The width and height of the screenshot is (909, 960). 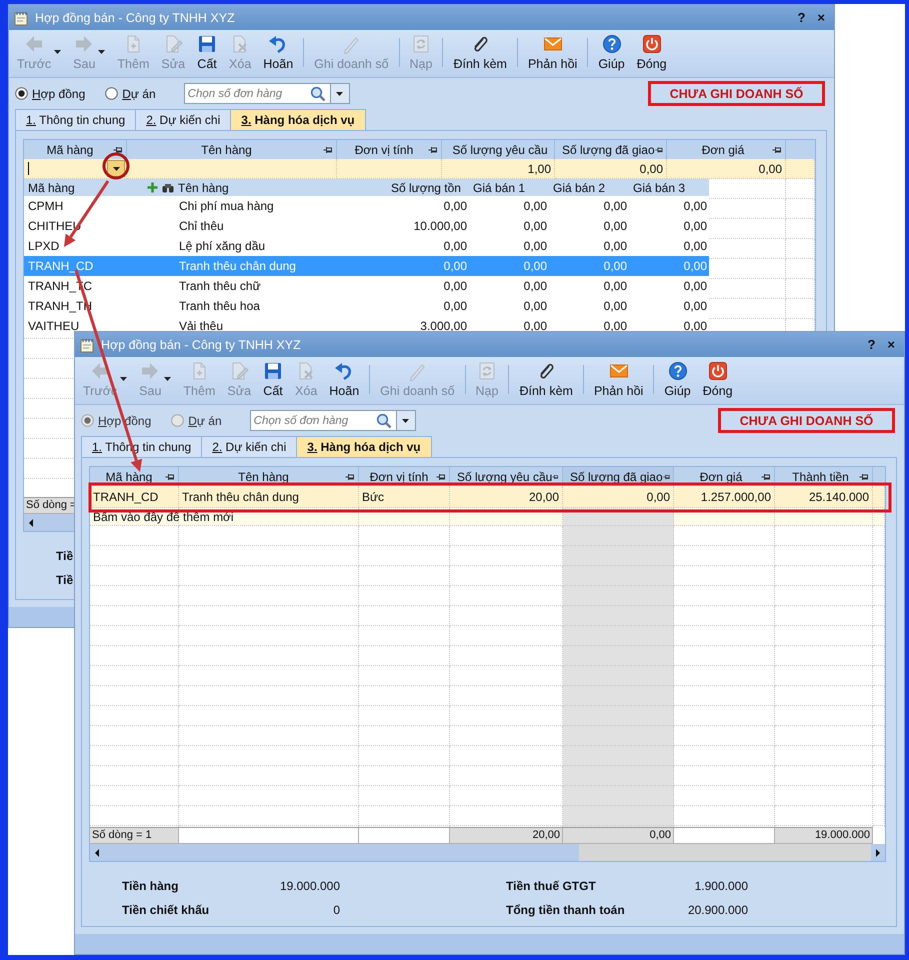 What do you see at coordinates (75, 119) in the screenshot?
I see `tab: 1. Thông tin chung` at bounding box center [75, 119].